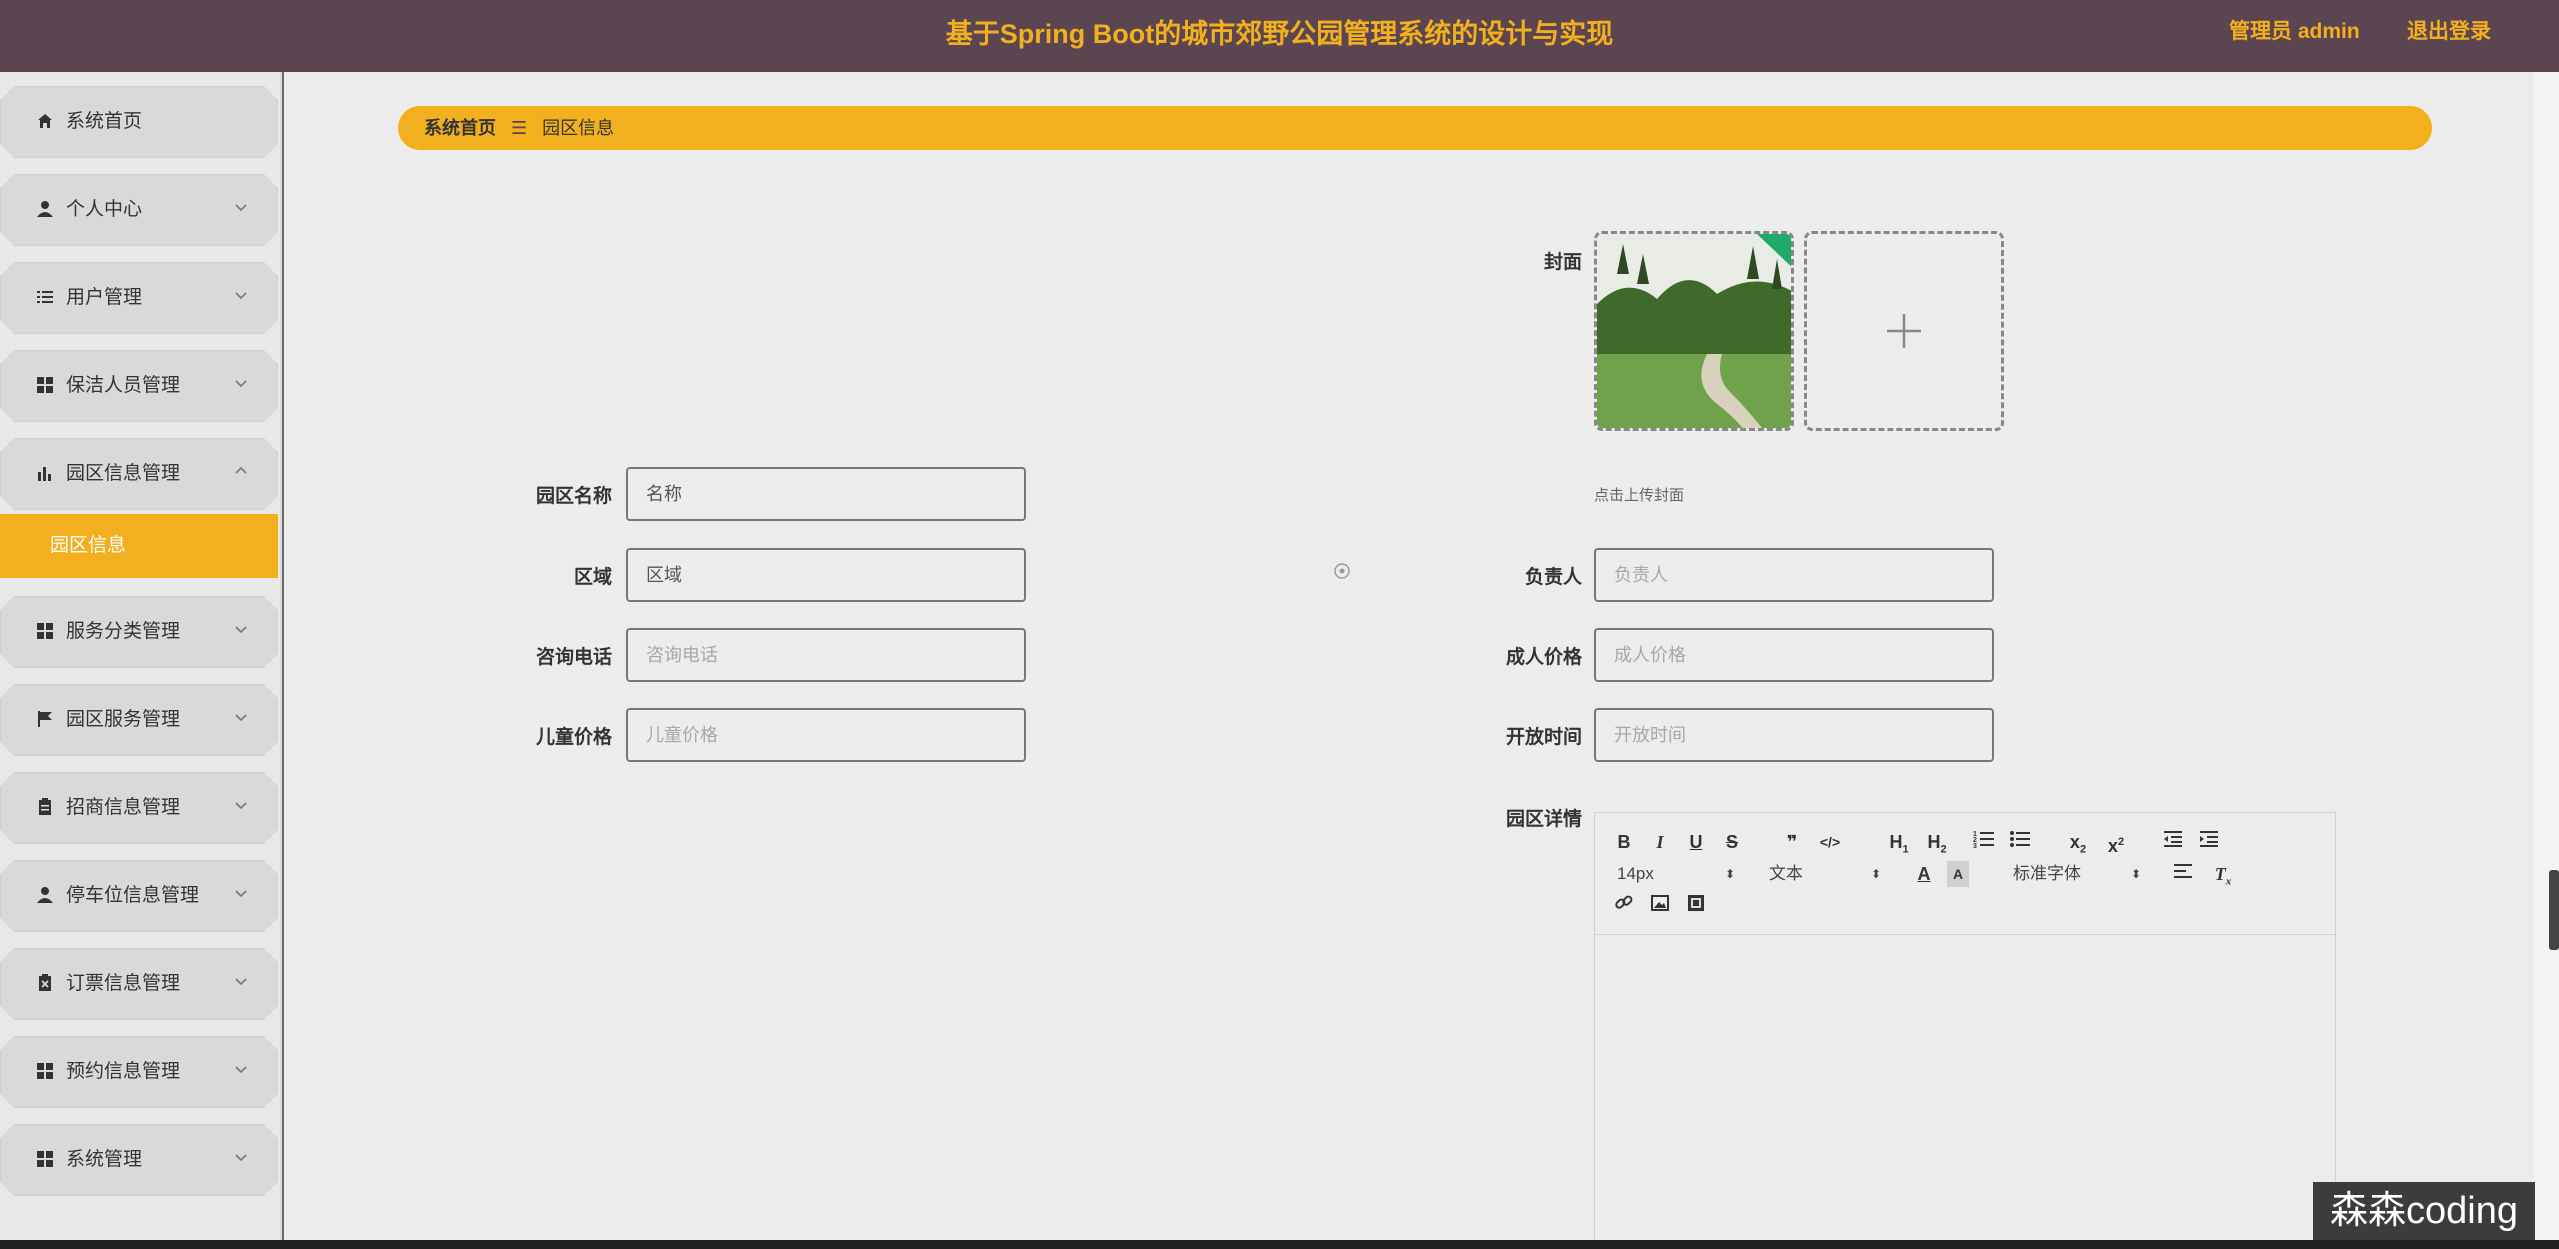 Image resolution: width=2559 pixels, height=1249 pixels. What do you see at coordinates (1792, 842) in the screenshot?
I see `blockquote-icon: ❞` at bounding box center [1792, 842].